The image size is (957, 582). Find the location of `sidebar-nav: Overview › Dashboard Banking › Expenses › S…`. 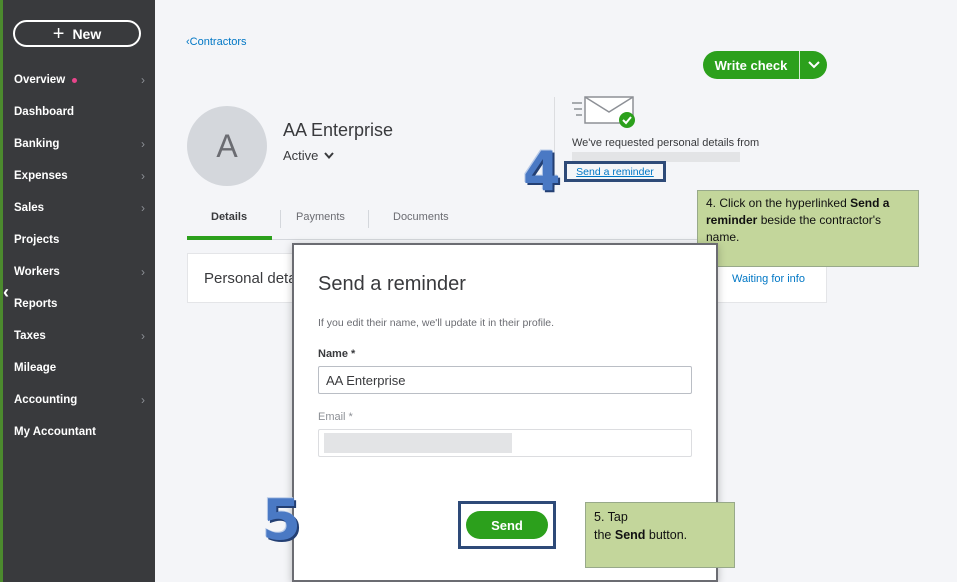

sidebar-nav: Overview › Dashboard Banking › Expenses › S… is located at coordinates (80, 256).